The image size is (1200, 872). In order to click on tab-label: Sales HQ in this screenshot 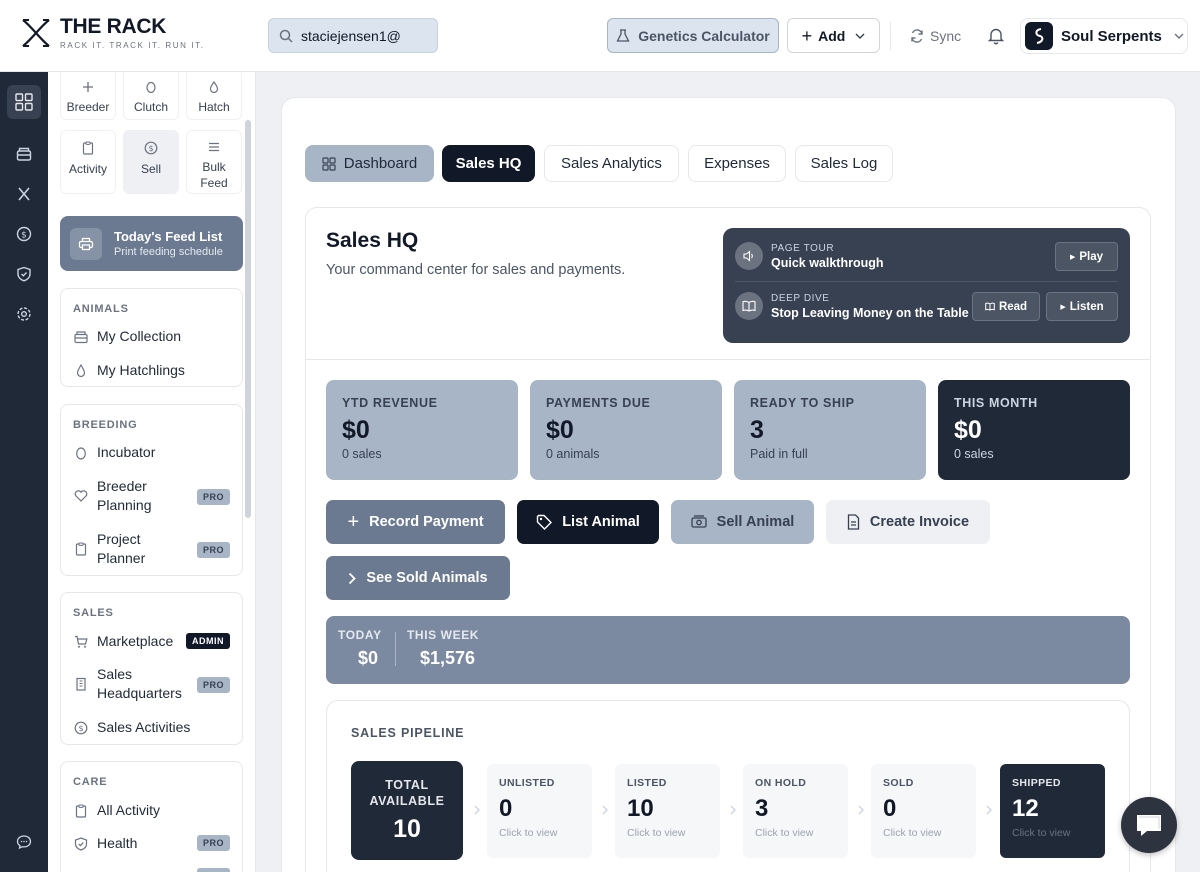, I will do `click(488, 163)`.